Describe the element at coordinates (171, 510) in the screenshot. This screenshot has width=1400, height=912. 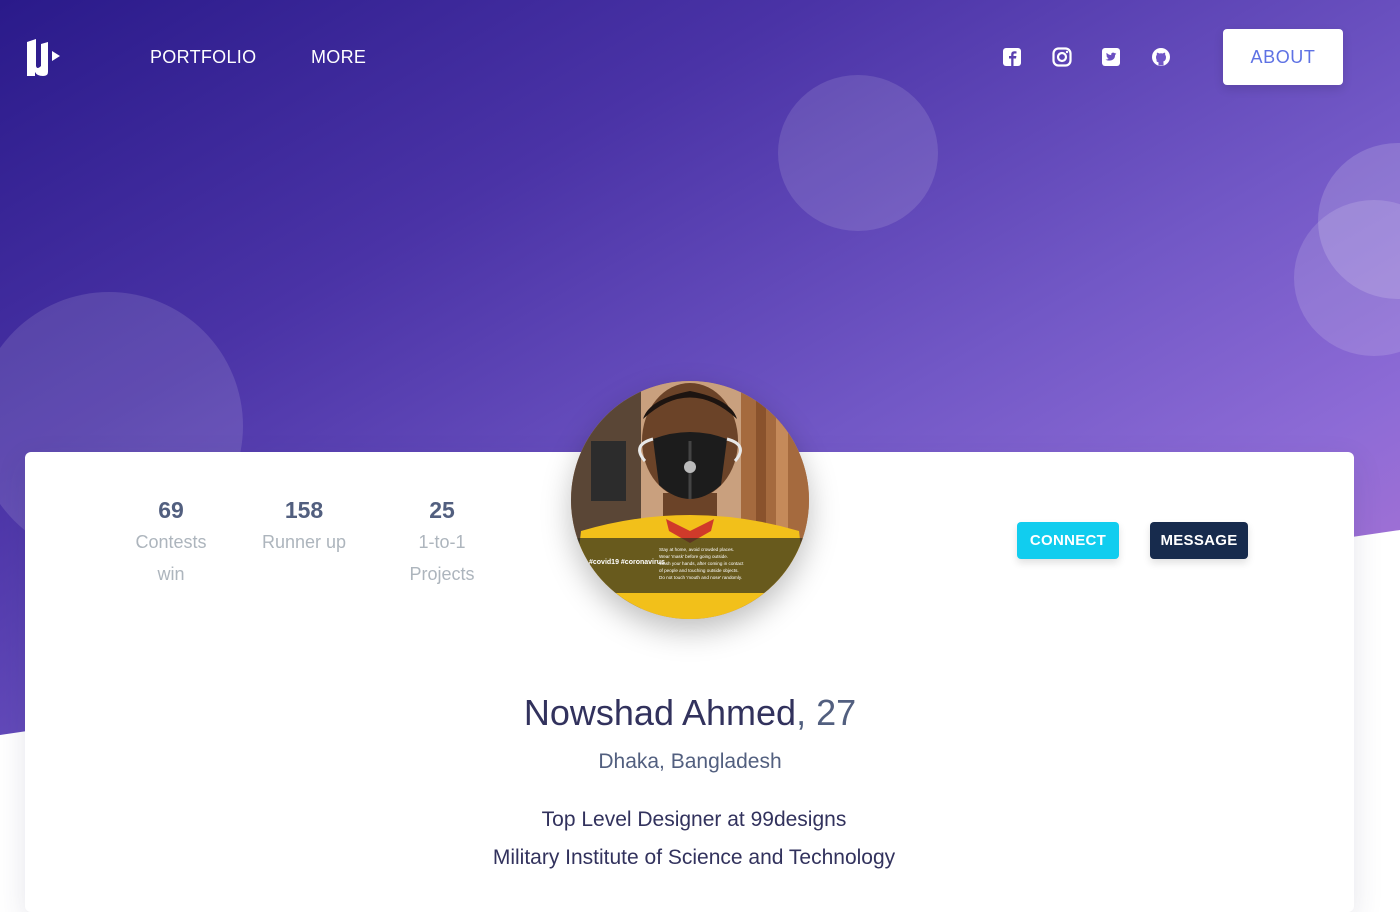
I see `stat-value: 69` at that location.